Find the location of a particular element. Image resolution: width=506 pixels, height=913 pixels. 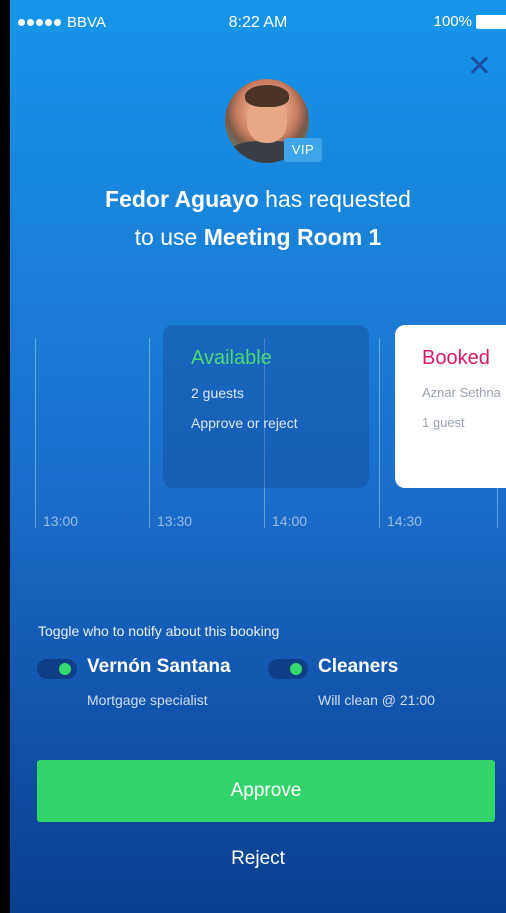

battery-icon is located at coordinates (491, 21).